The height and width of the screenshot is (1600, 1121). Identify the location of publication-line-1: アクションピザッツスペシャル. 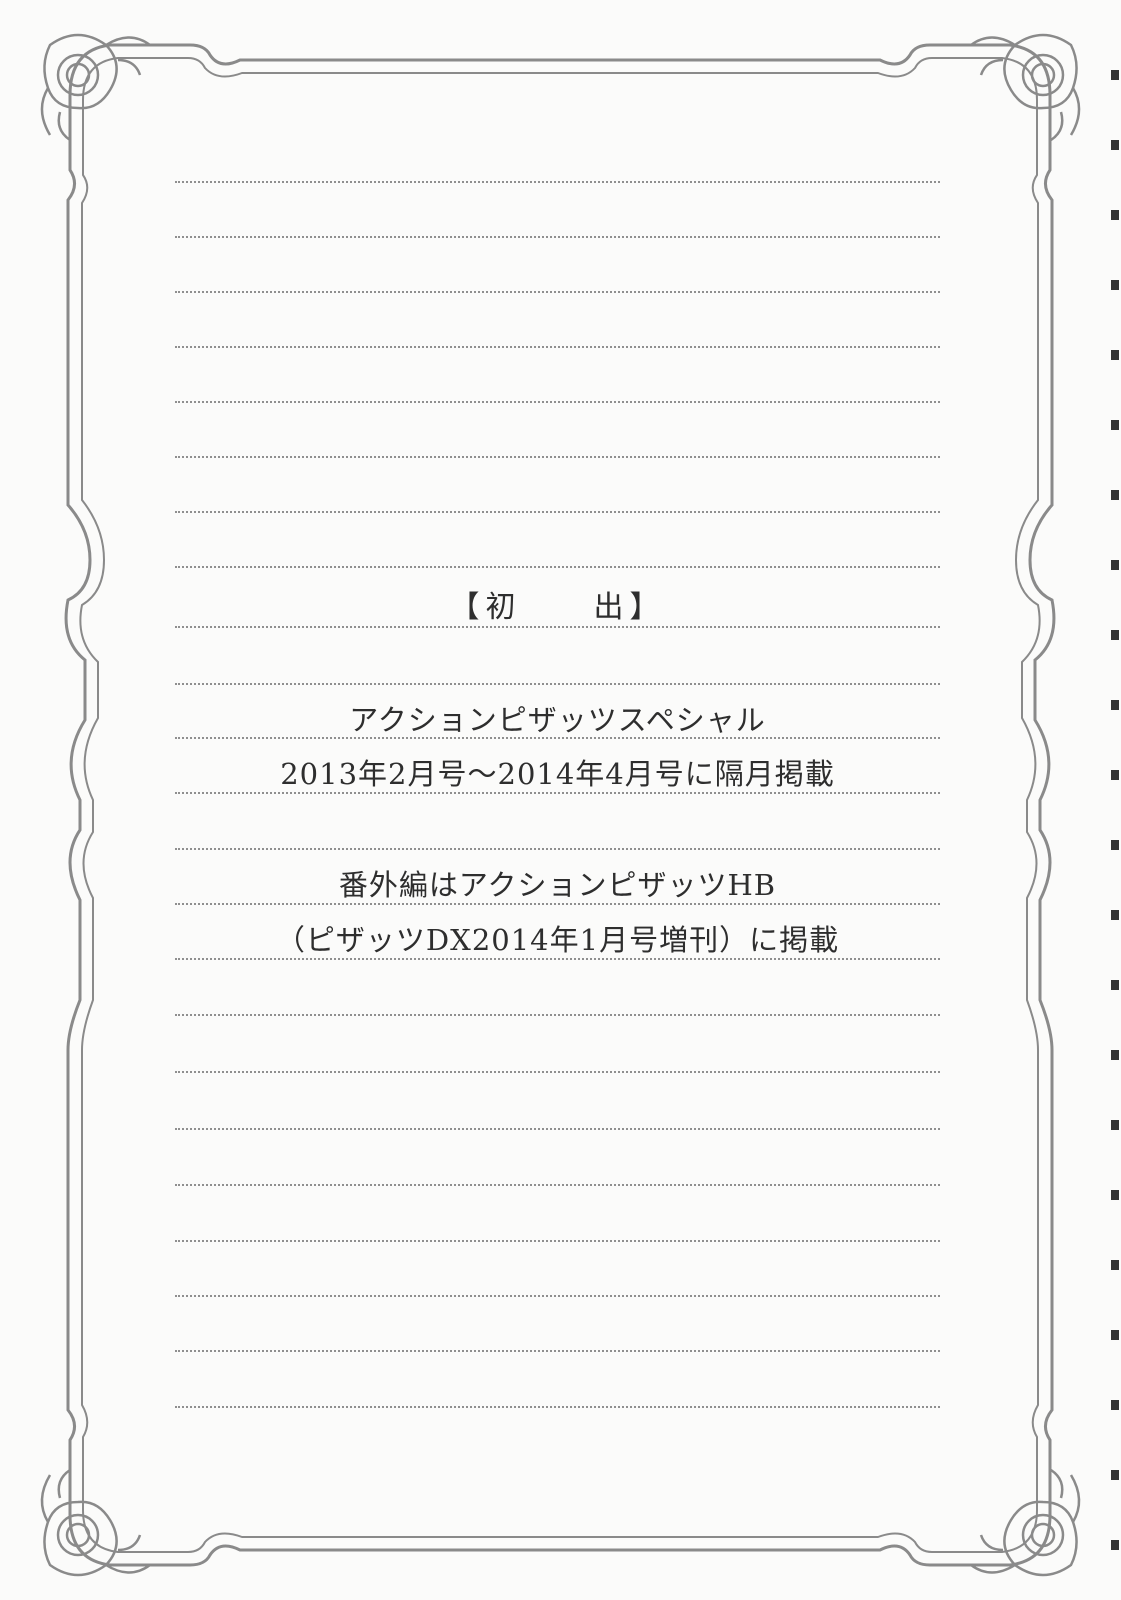
(557, 720).